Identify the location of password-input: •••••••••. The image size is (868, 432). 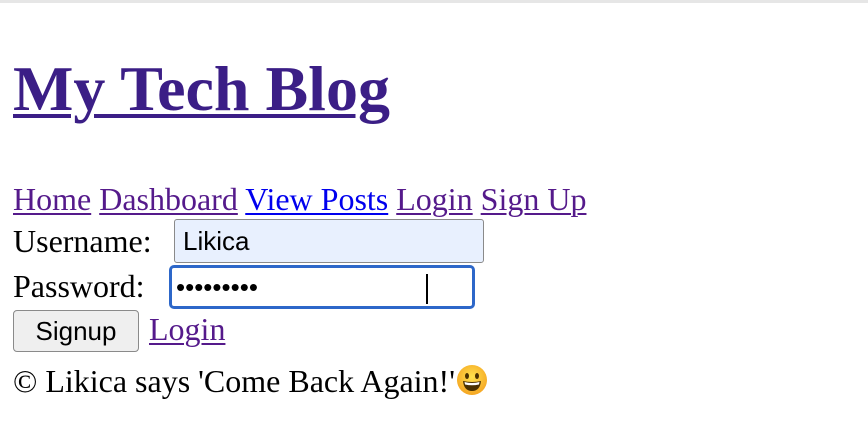
(322, 287).